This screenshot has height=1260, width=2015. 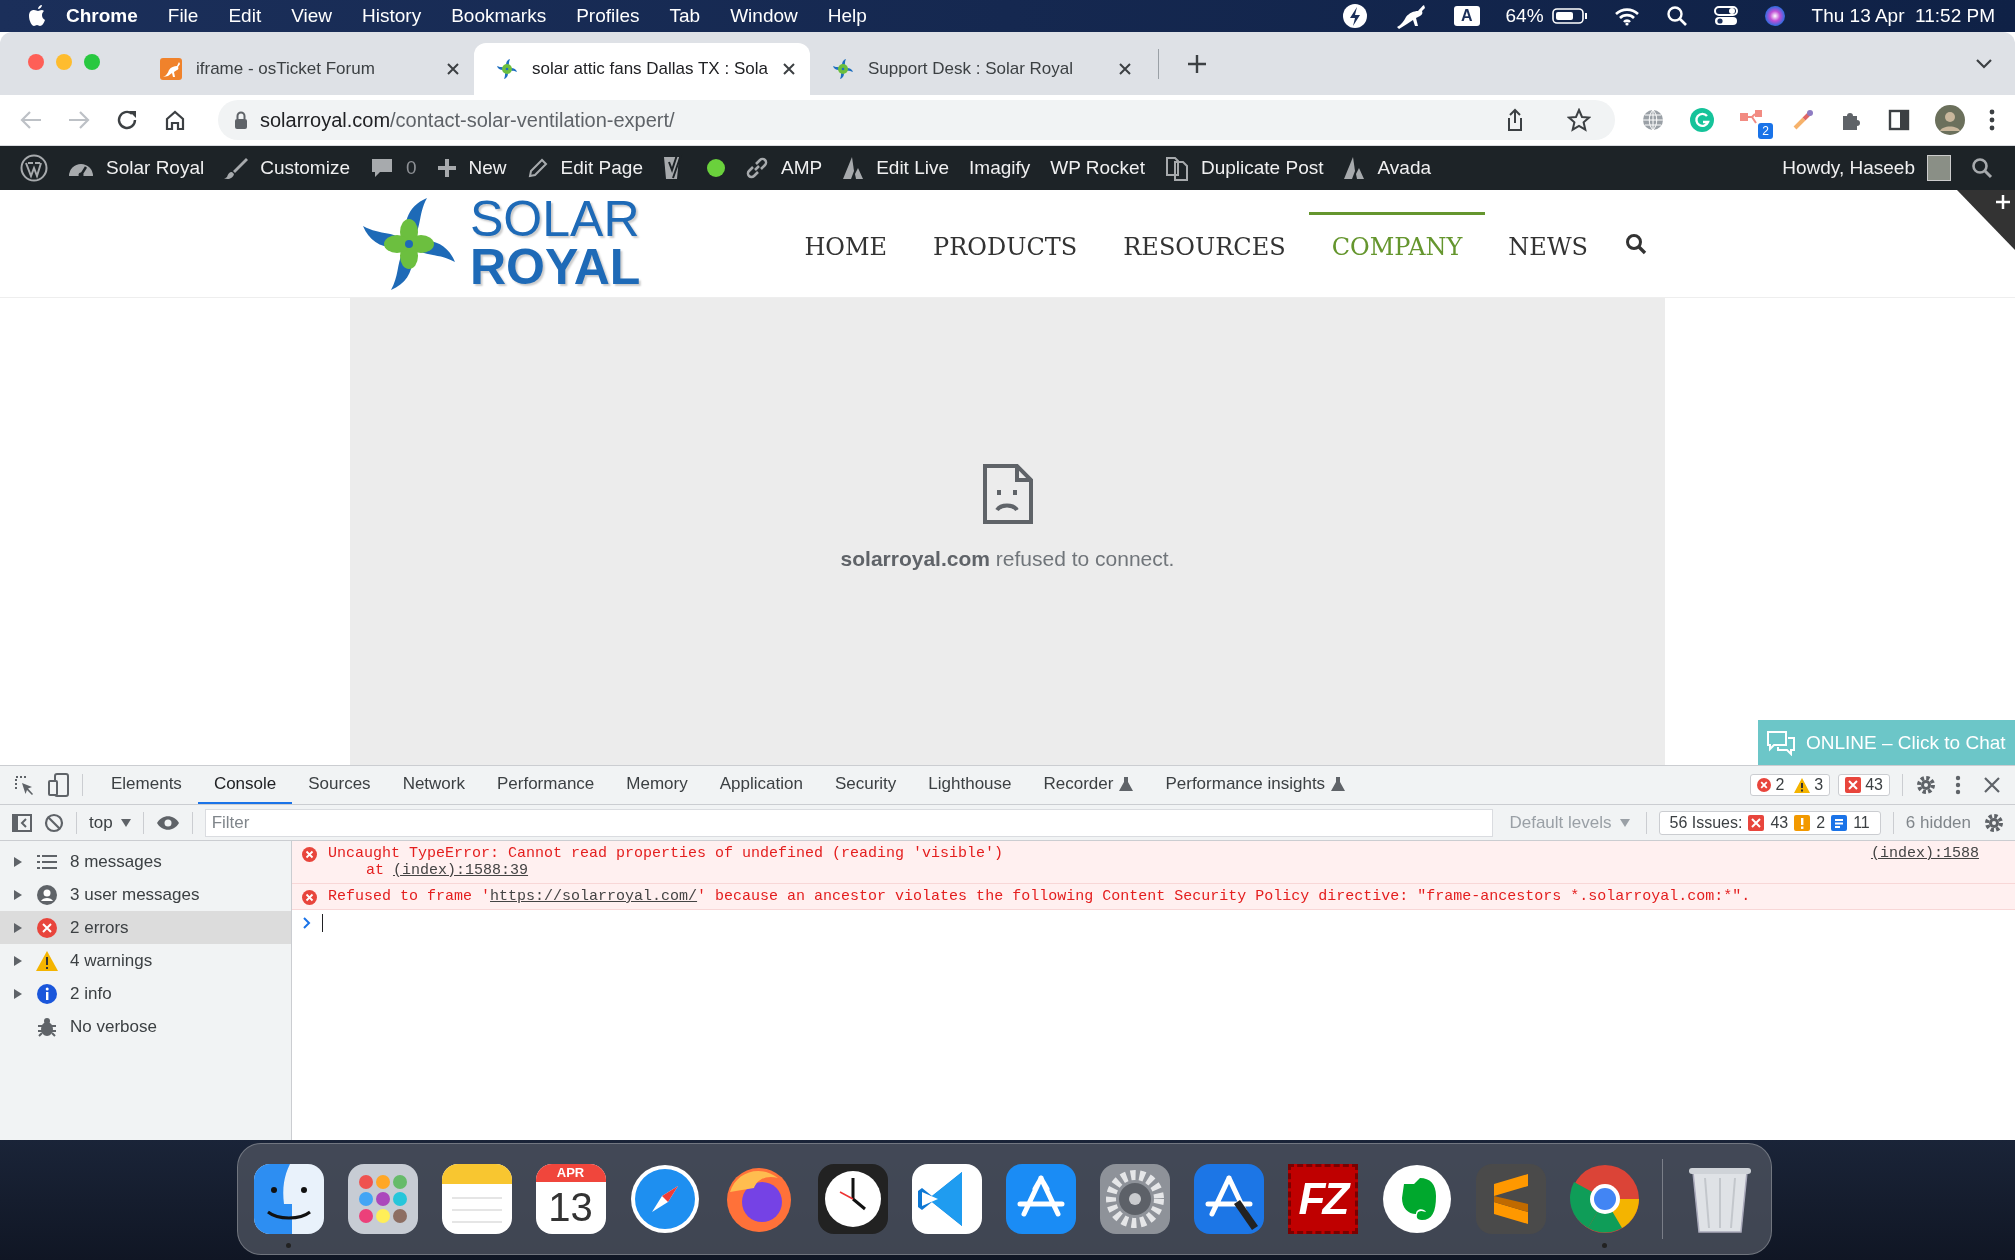 I want to click on eye-icon, so click(x=167, y=822).